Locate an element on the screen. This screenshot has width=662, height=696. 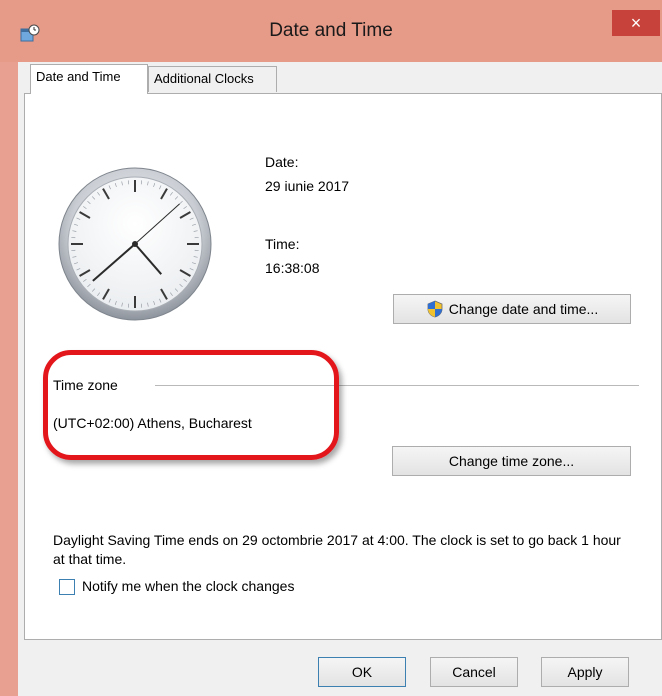
apply-button: Apply is located at coordinates (585, 672).